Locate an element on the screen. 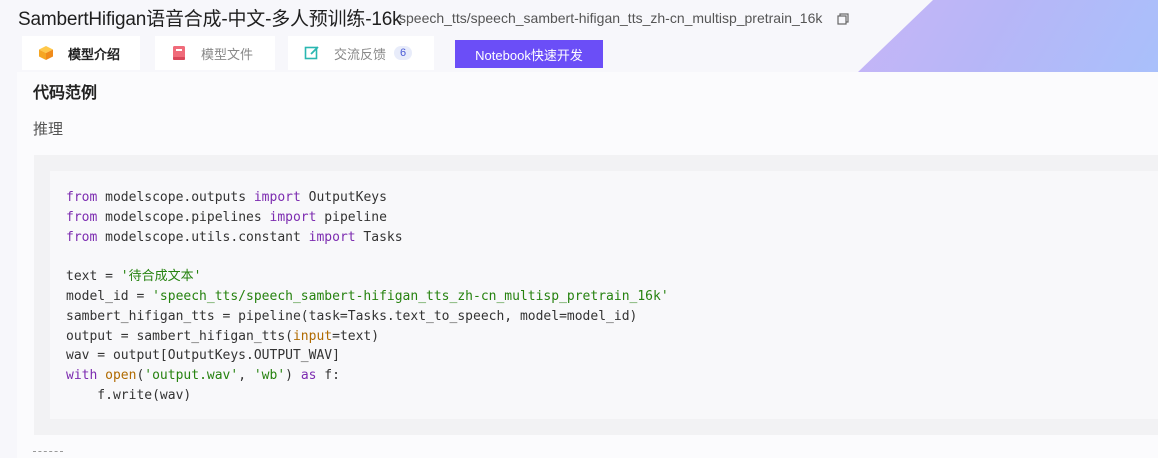  tab-label: 交流反馈 is located at coordinates (360, 54).